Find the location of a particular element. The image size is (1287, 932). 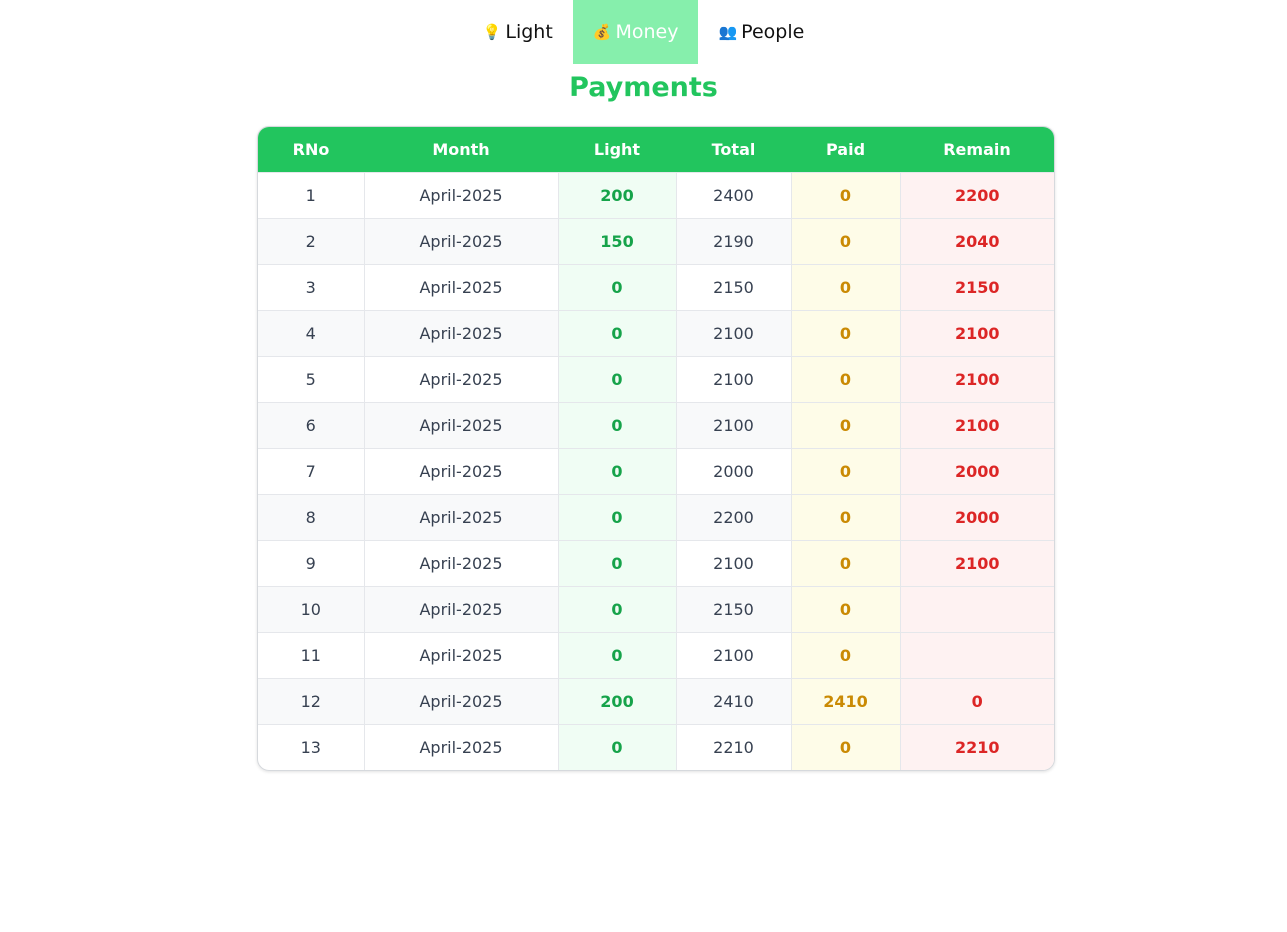

table-row: 8 April-2025 0 2200 0 2000 is located at coordinates (656, 517).